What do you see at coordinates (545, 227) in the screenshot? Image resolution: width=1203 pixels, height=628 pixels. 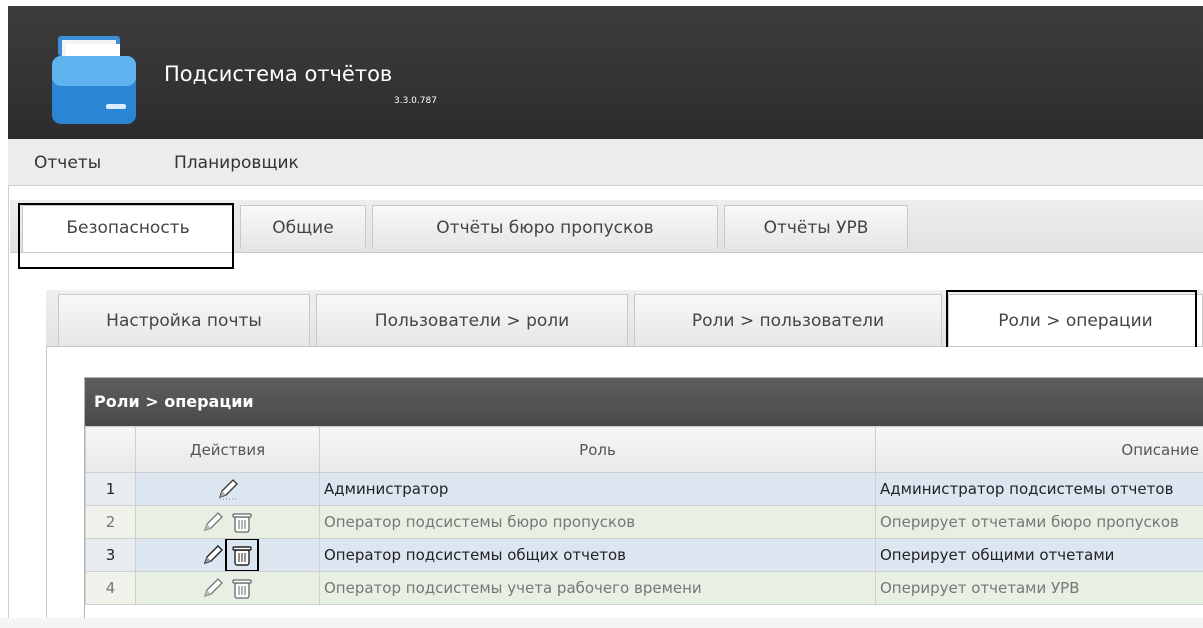 I see `tab-pass-bureau-reports: Отчёты бюро пропусков` at bounding box center [545, 227].